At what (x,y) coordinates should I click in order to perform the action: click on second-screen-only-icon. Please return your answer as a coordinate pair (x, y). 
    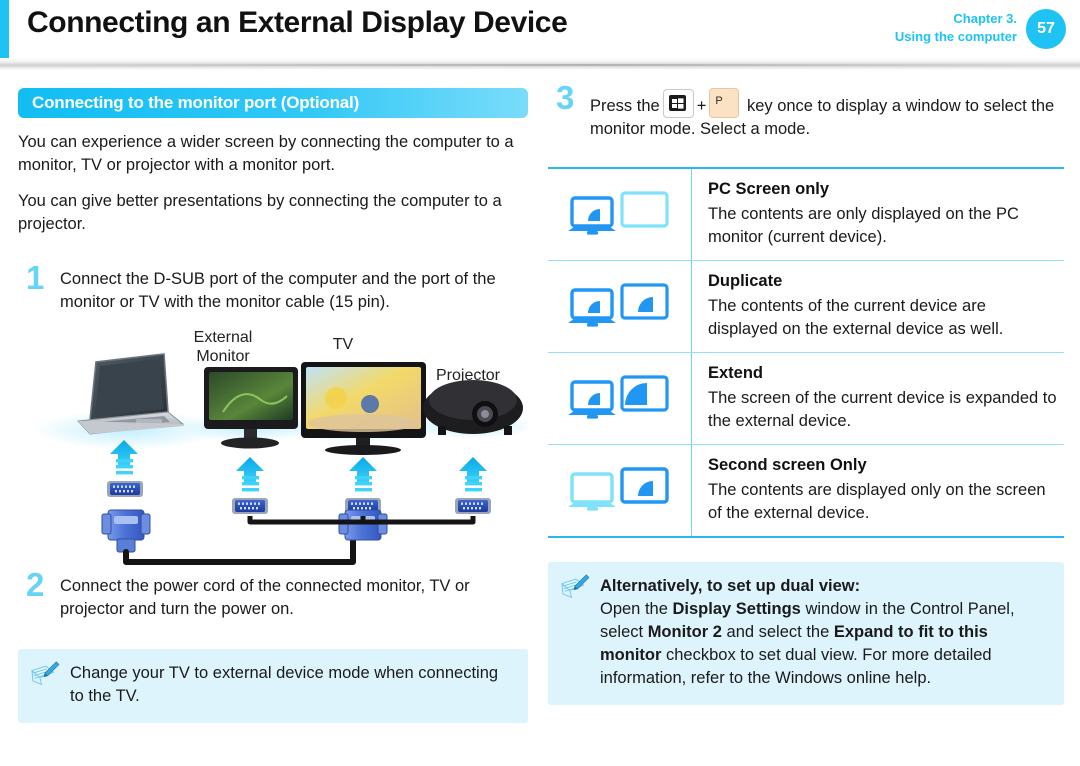
    Looking at the image, I should click on (618, 488).